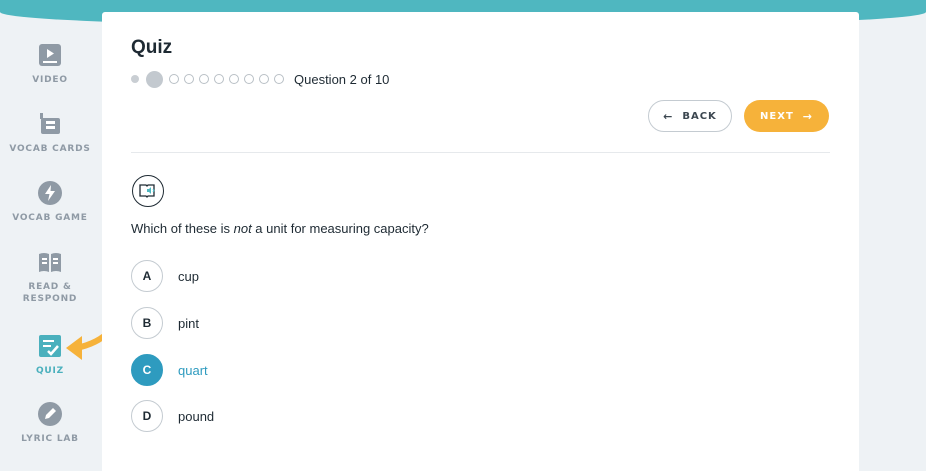 The image size is (926, 471). I want to click on vocab-cards-icon, so click(50, 123).